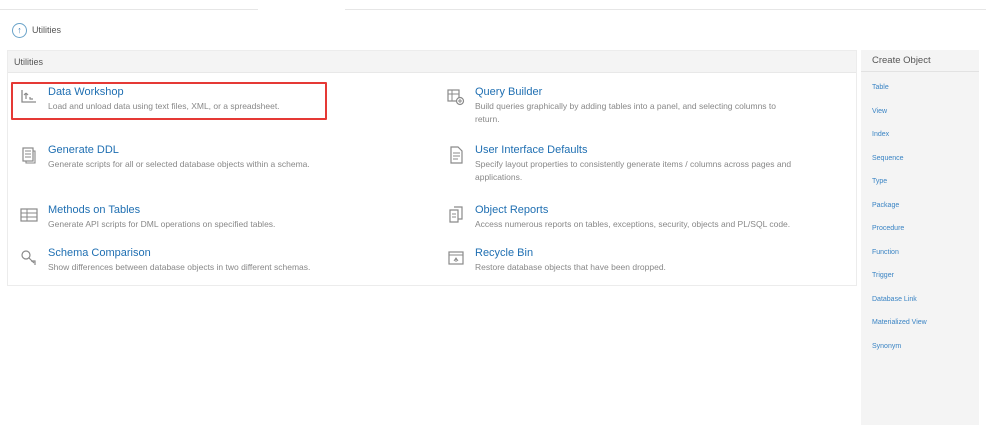 The width and height of the screenshot is (986, 425). What do you see at coordinates (29, 157) in the screenshot?
I see `generate-ddl-icon` at bounding box center [29, 157].